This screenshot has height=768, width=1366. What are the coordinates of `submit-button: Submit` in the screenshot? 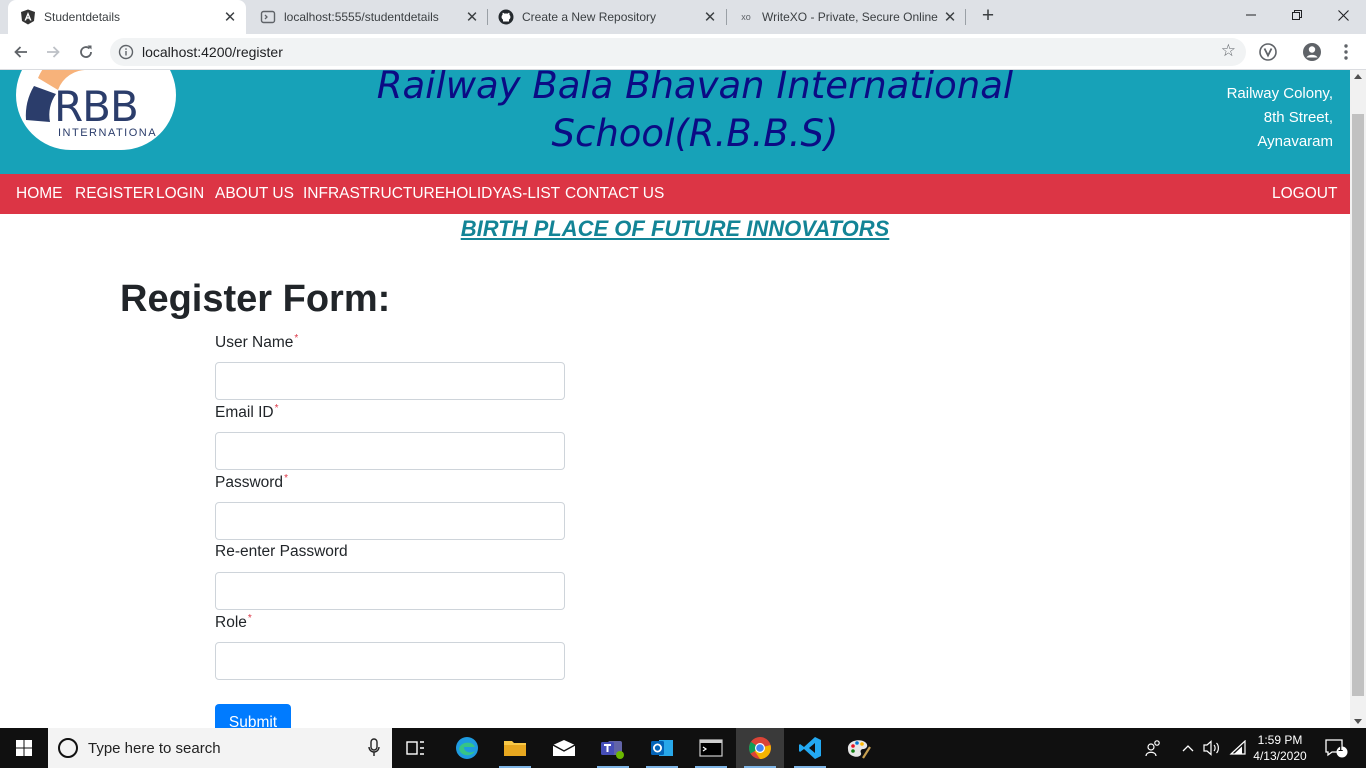 It's located at (253, 716).